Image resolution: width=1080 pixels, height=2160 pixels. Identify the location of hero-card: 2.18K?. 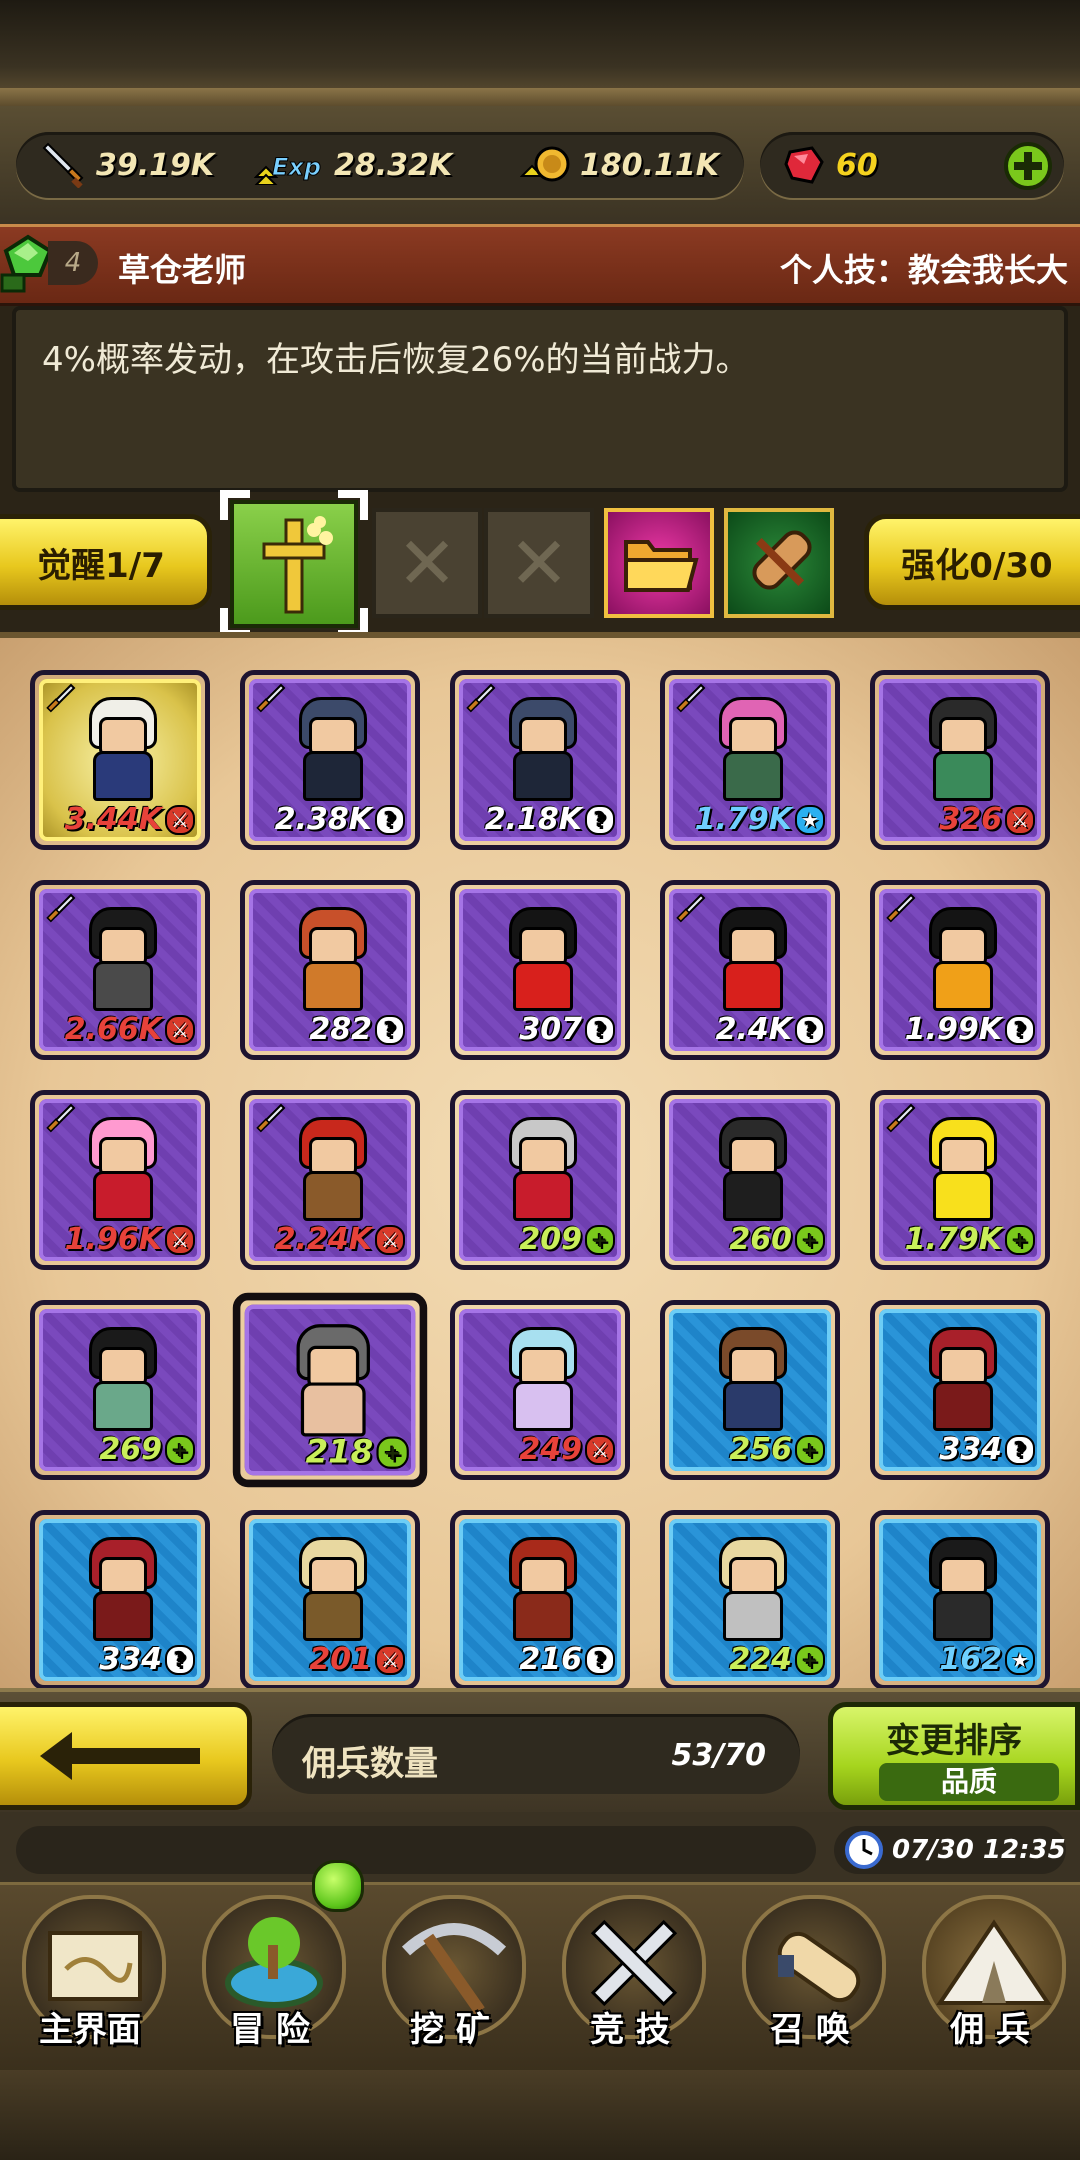
(540, 760).